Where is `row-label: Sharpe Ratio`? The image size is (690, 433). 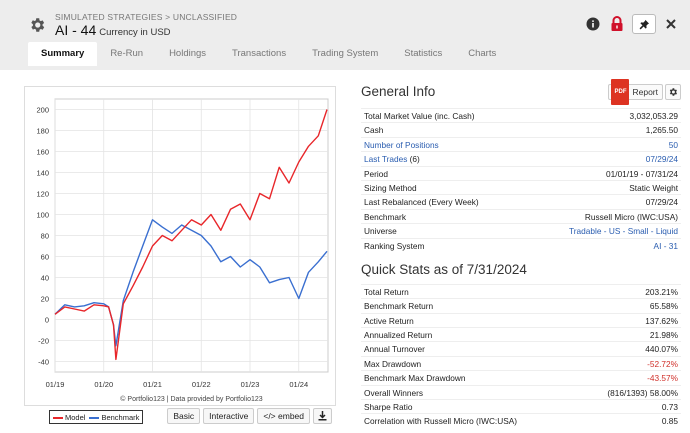
row-label: Sharpe Ratio is located at coordinates (388, 407).